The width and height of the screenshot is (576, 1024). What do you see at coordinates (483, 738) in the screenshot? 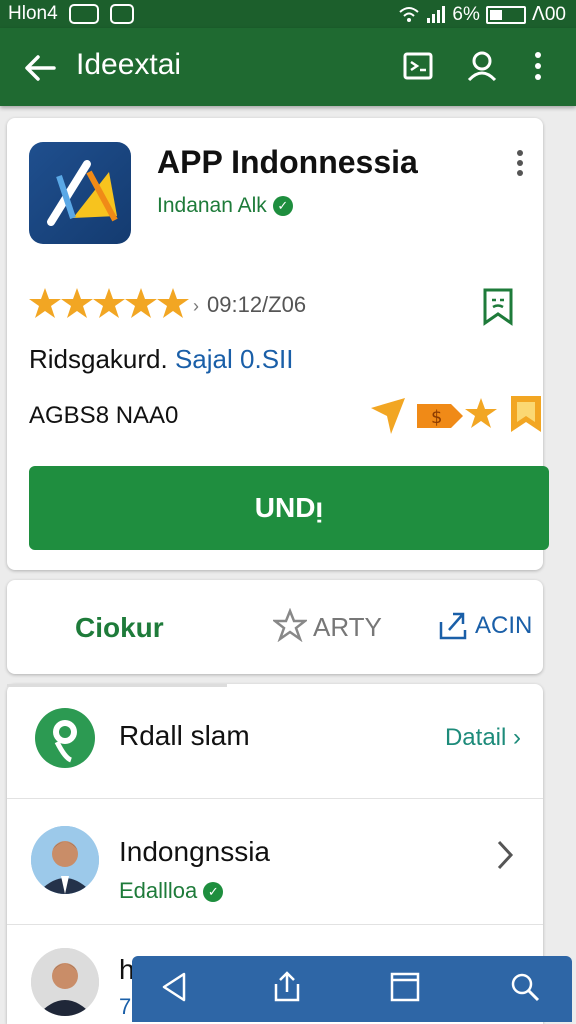
I see `detail-link: Datail ›` at bounding box center [483, 738].